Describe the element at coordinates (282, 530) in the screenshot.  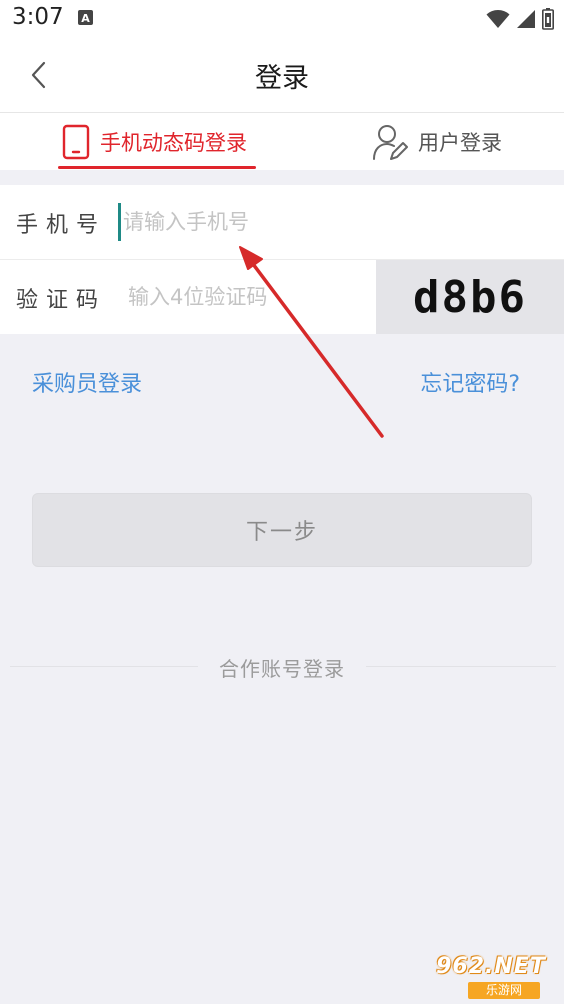
I see `next-step-button: 下一步` at that location.